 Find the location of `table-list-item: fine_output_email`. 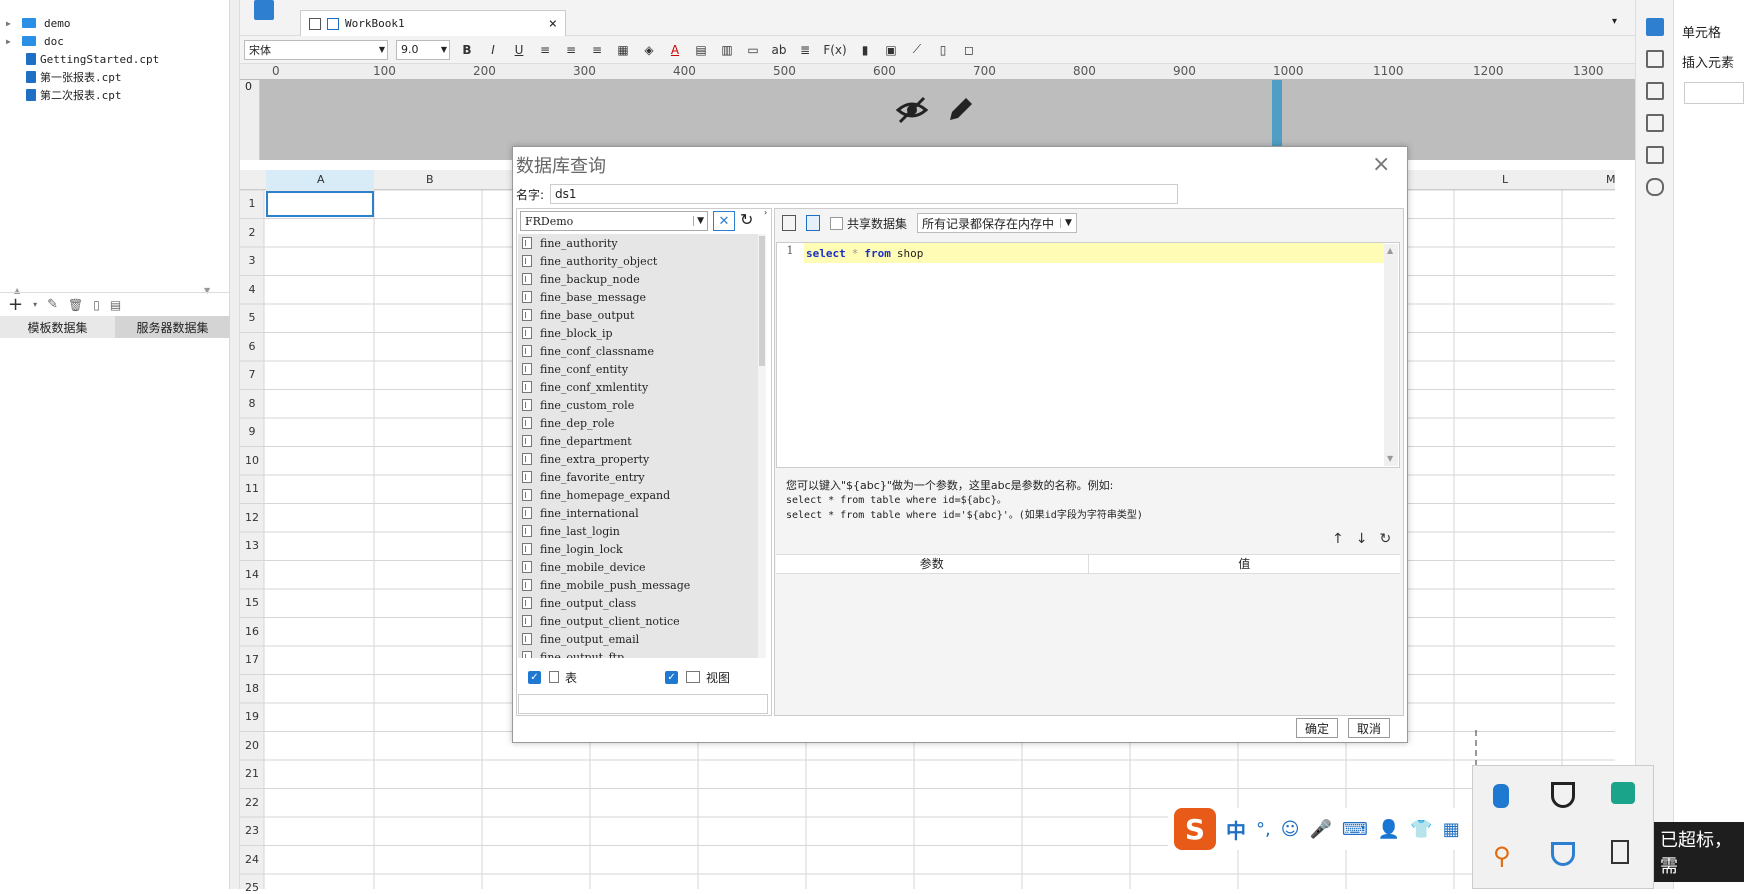

table-list-item: fine_output_email is located at coordinates (580, 639).